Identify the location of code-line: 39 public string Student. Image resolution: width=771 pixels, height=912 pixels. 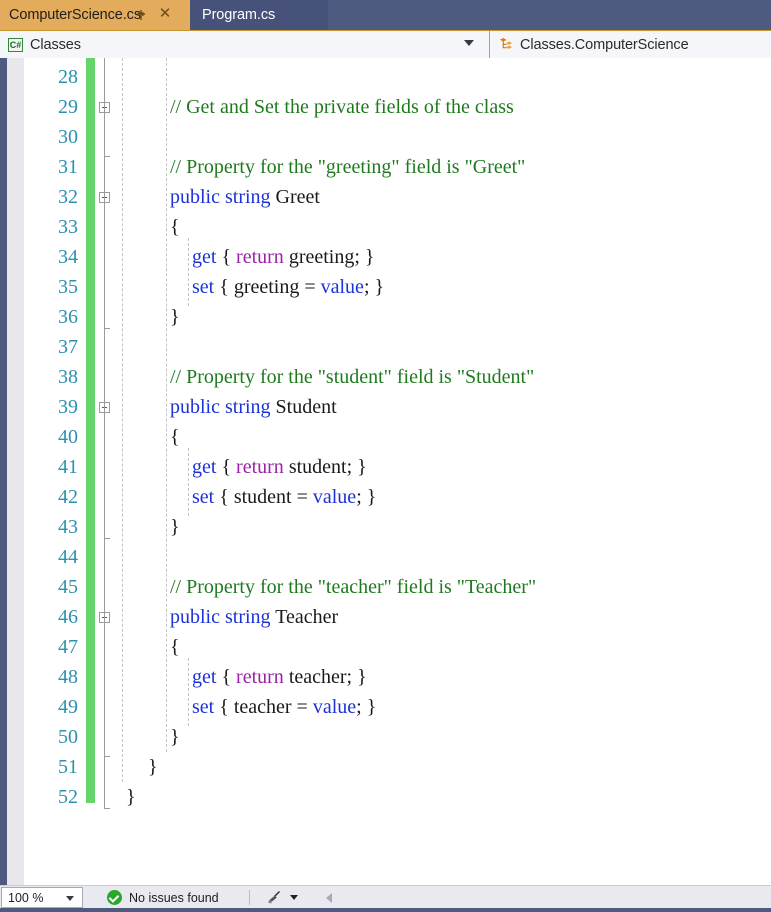
(385, 407).